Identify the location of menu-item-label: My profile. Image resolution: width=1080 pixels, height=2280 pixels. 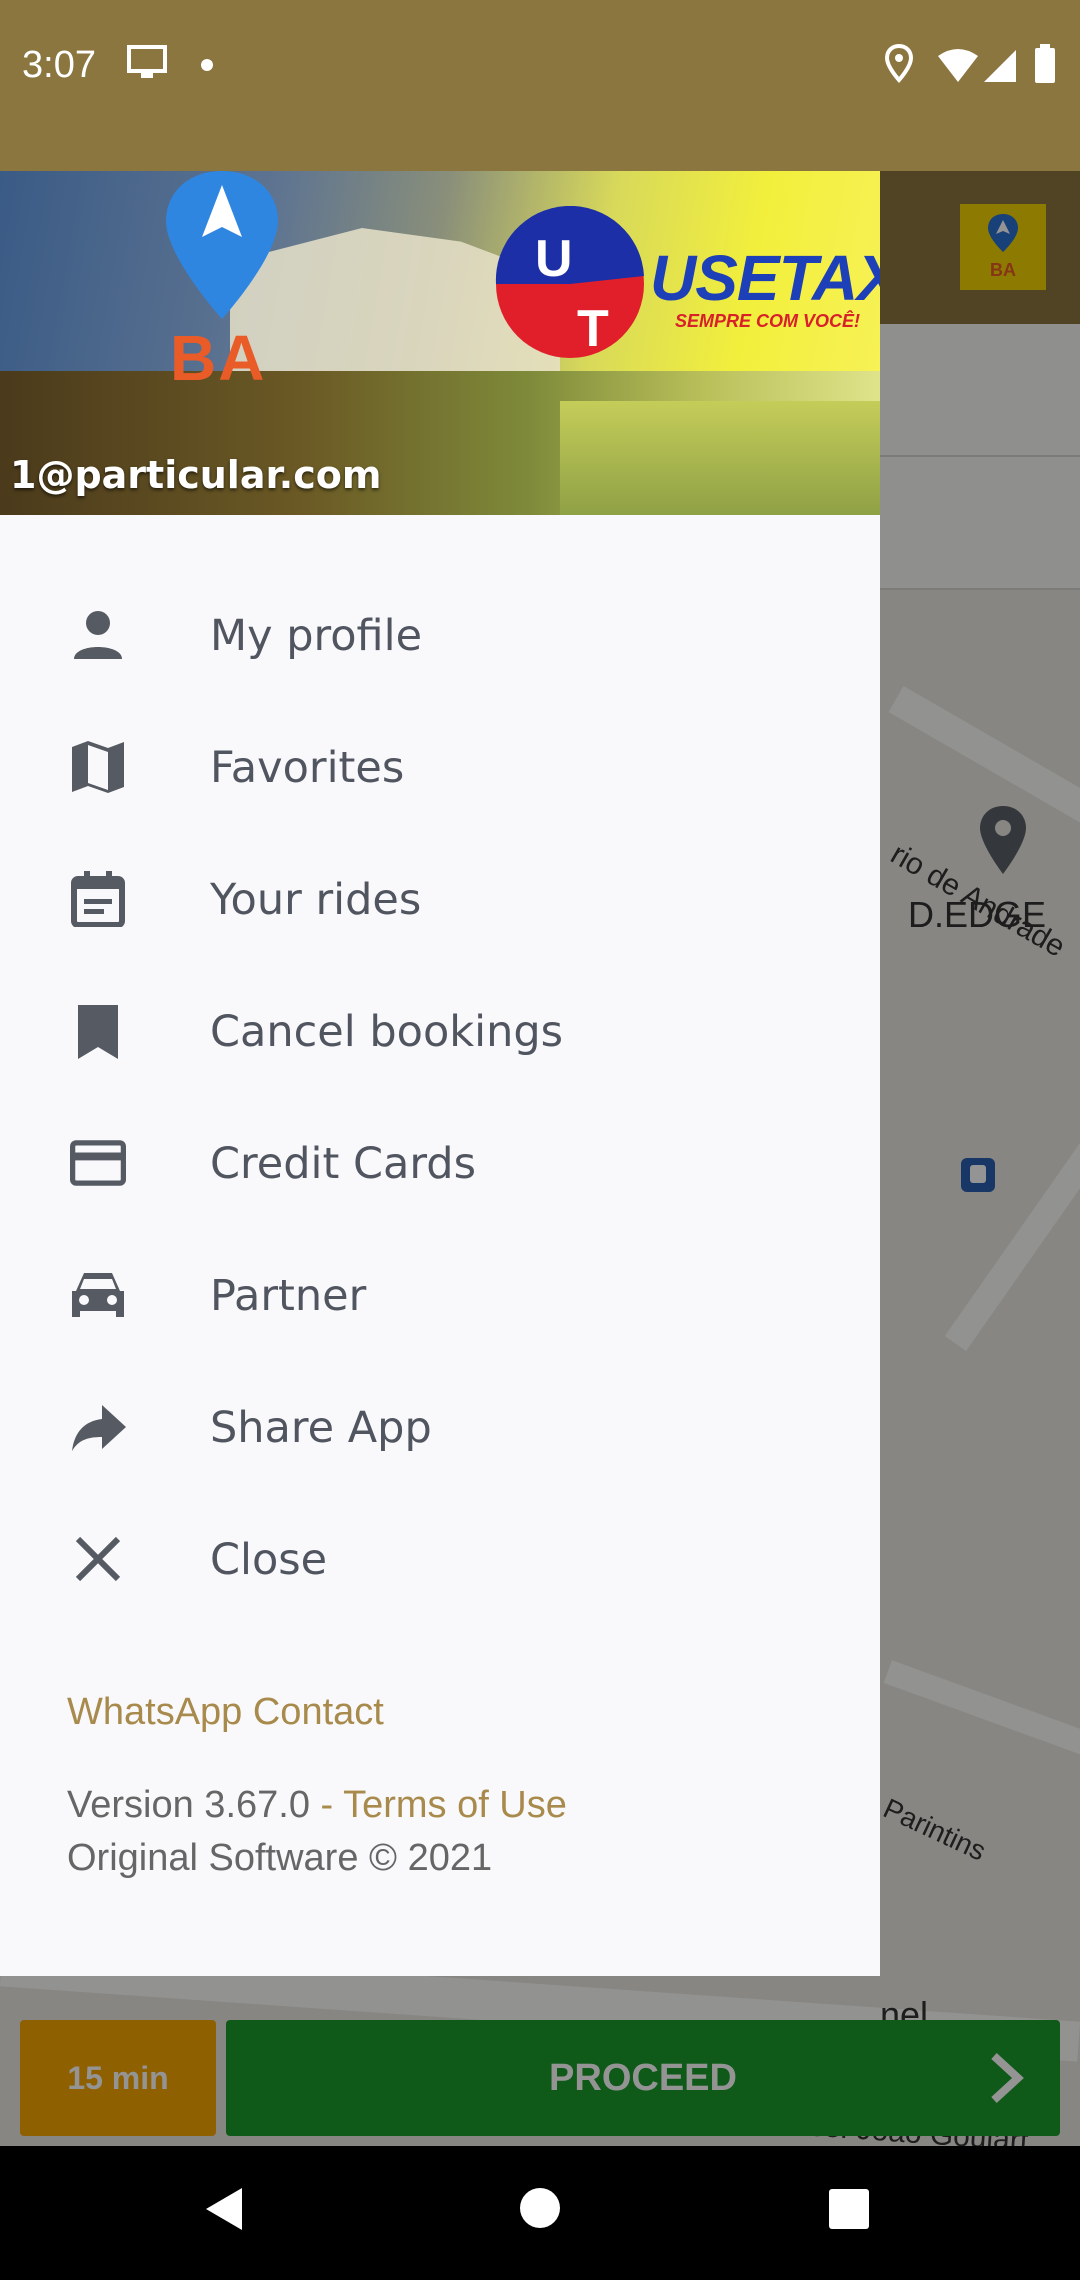
(316, 636).